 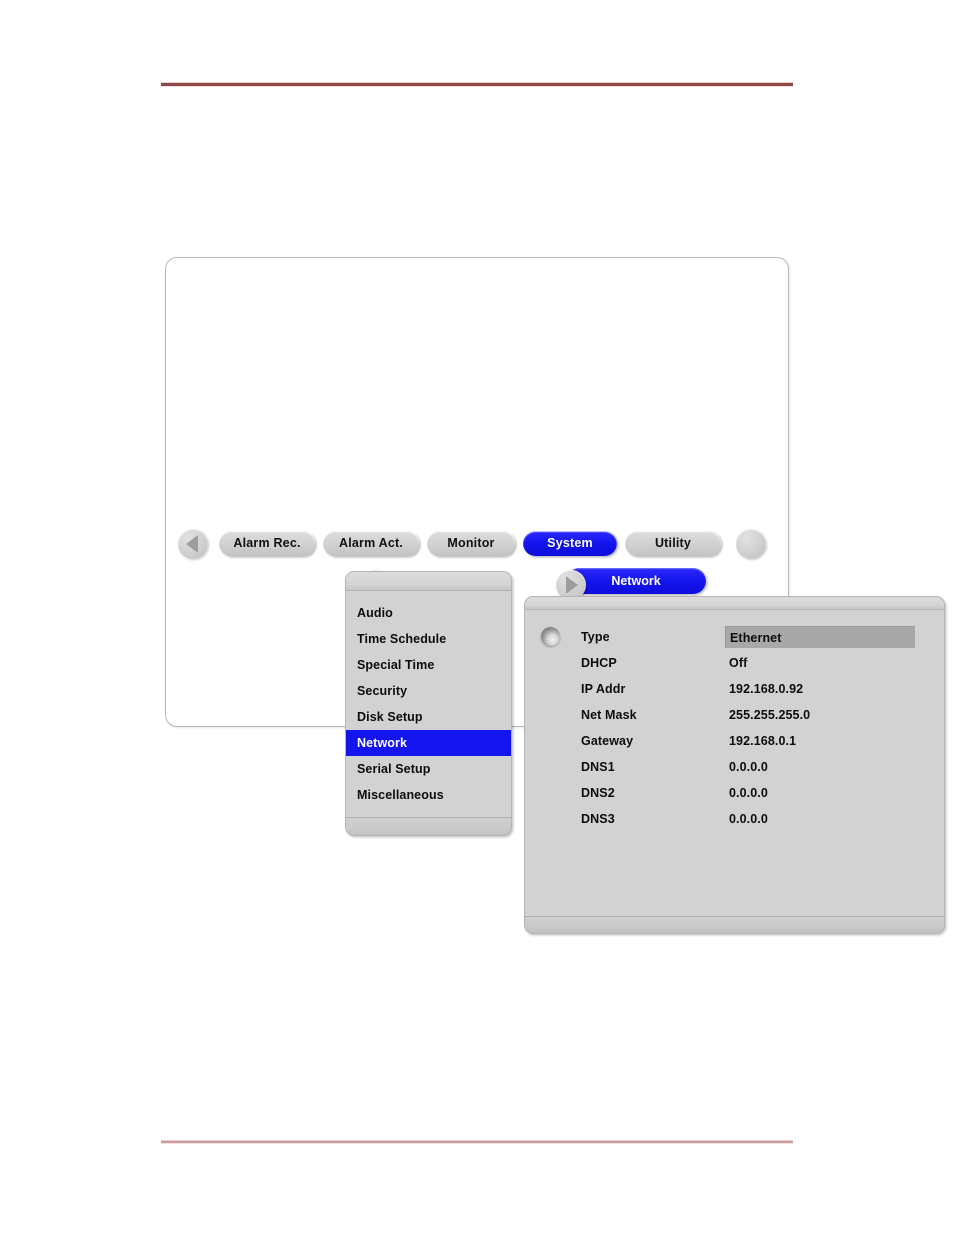 I want to click on setting-row-dns2: DNS2 0.0.0.0, so click(x=734, y=793).